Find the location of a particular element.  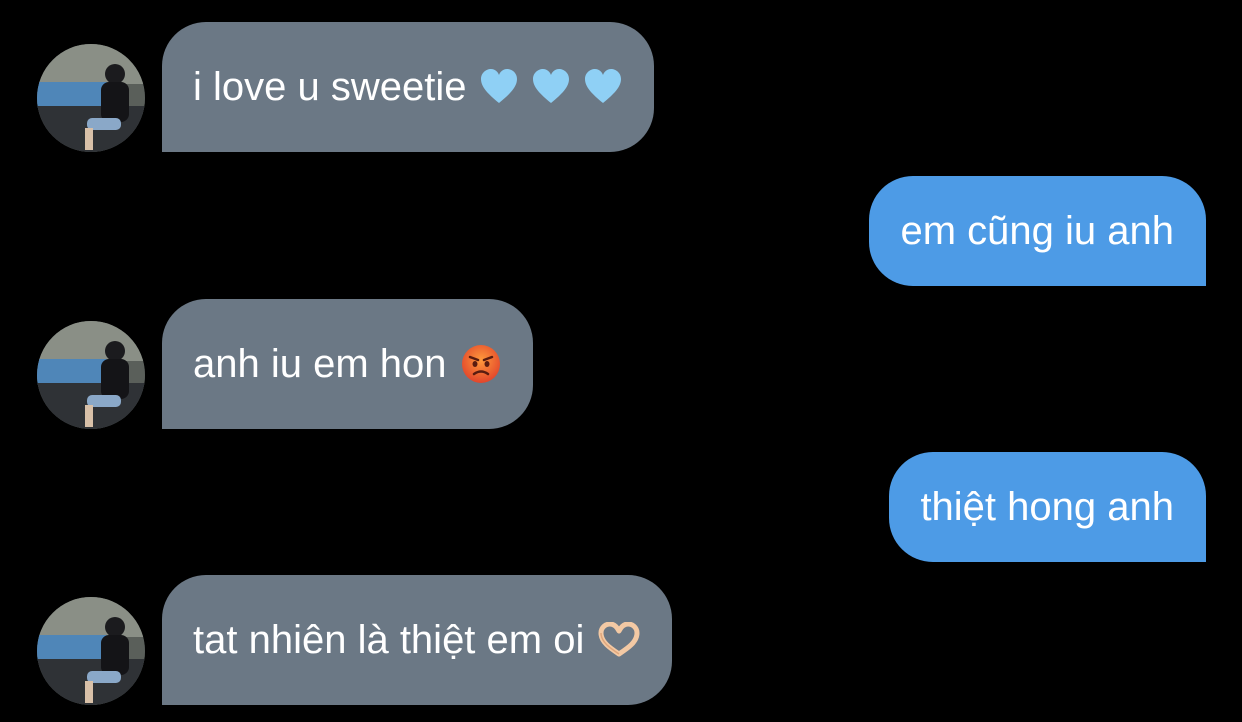

message-text: thiệt hong anh is located at coordinates (1047, 507).